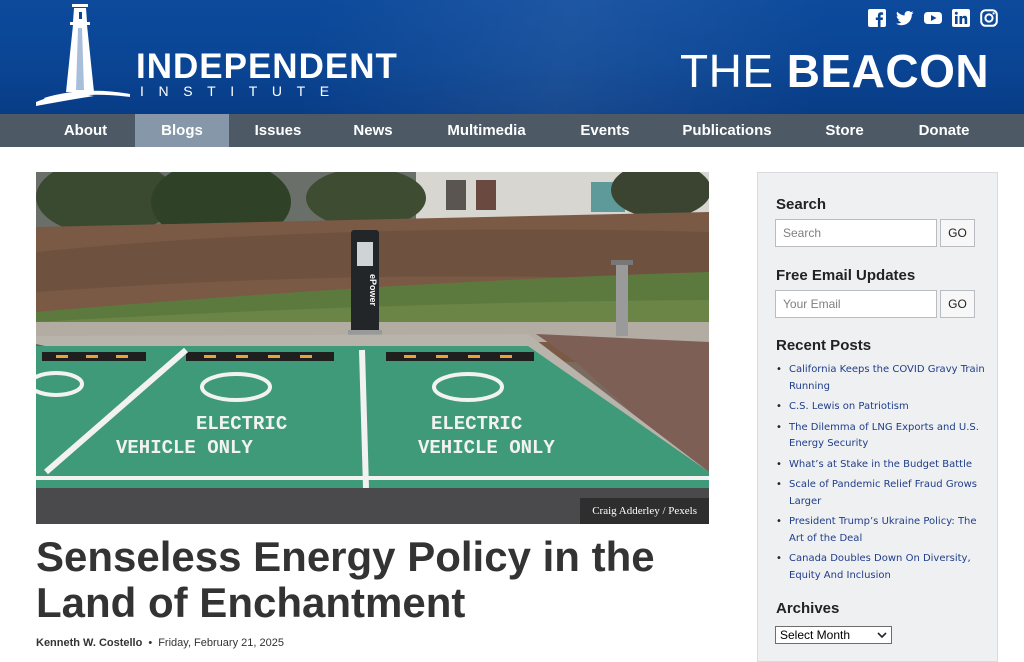  Describe the element at coordinates (727, 130) in the screenshot. I see `nav-item-publications: Publications` at that location.